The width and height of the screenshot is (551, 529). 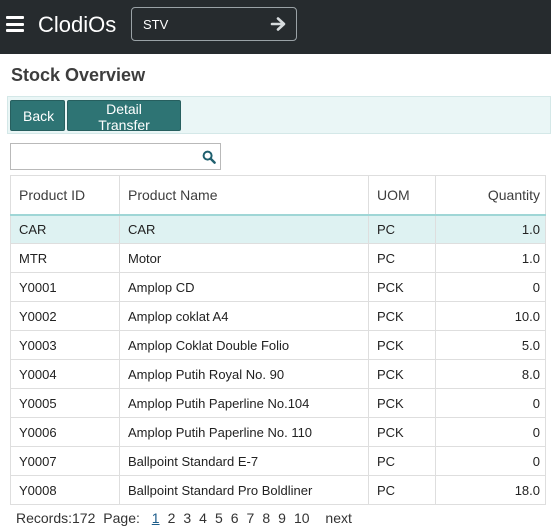 I want to click on table-row: MTR Motor PC 1.0, so click(x=278, y=258).